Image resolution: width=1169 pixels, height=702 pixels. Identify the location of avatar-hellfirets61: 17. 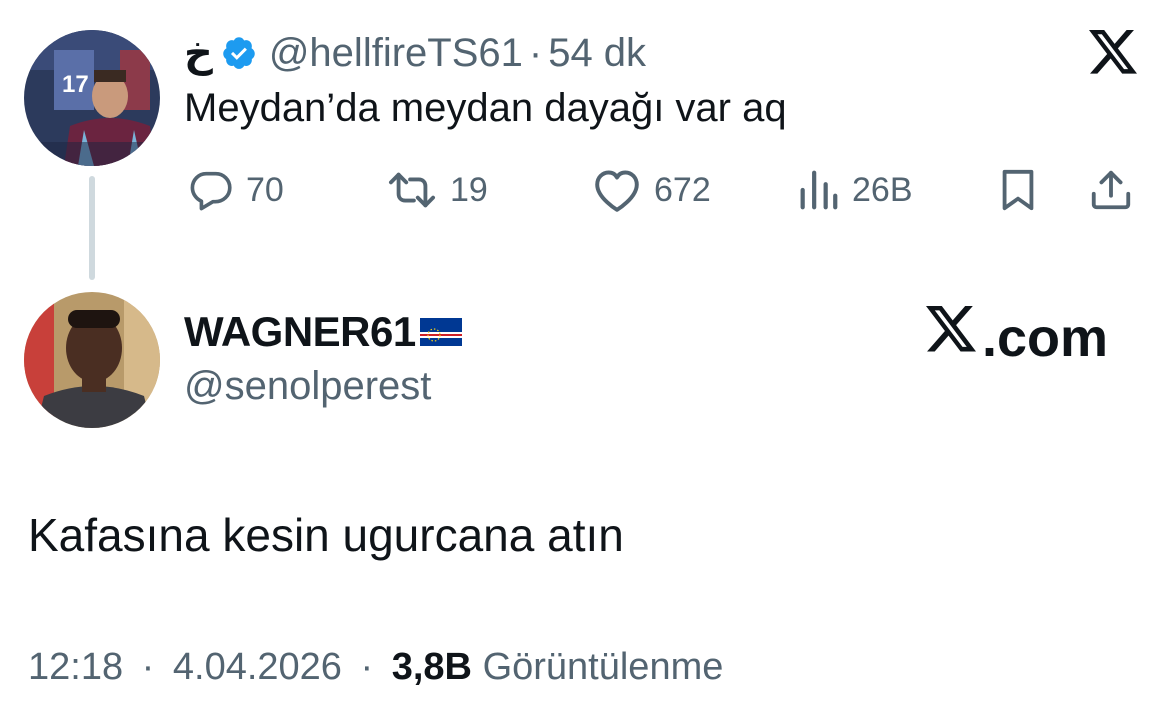
(92, 98).